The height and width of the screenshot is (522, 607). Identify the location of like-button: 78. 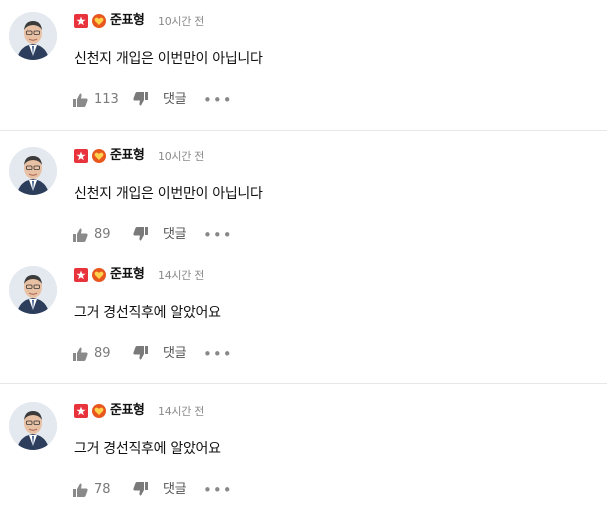
(92, 490).